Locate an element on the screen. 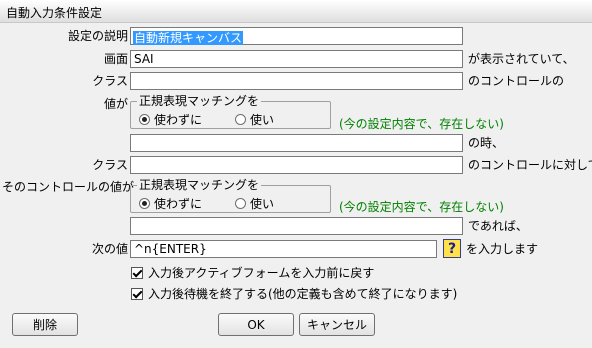  regex1-no-radio: 使わずに is located at coordinates (170, 119).